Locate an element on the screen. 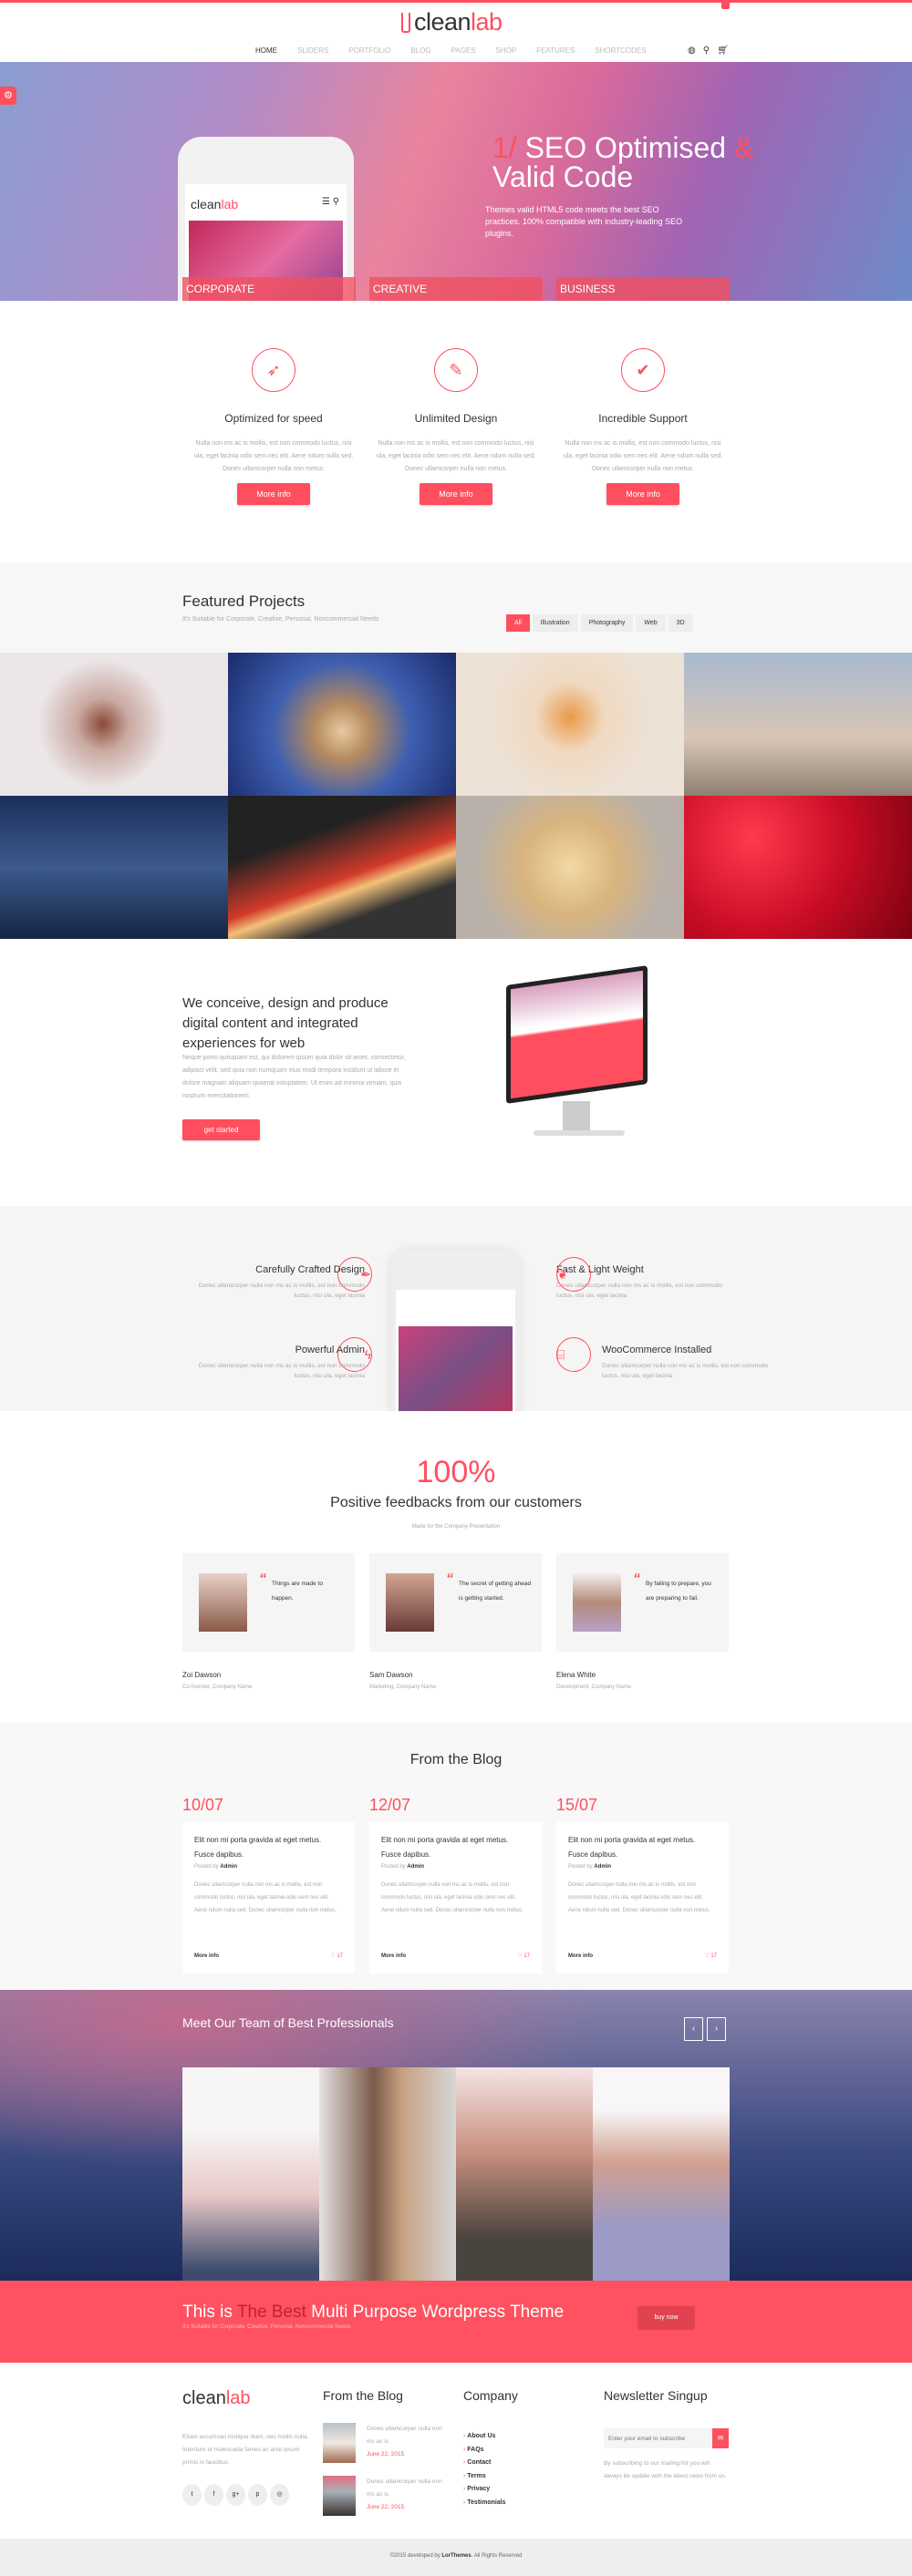  category-corporate: CORPORATE is located at coordinates (269, 289).